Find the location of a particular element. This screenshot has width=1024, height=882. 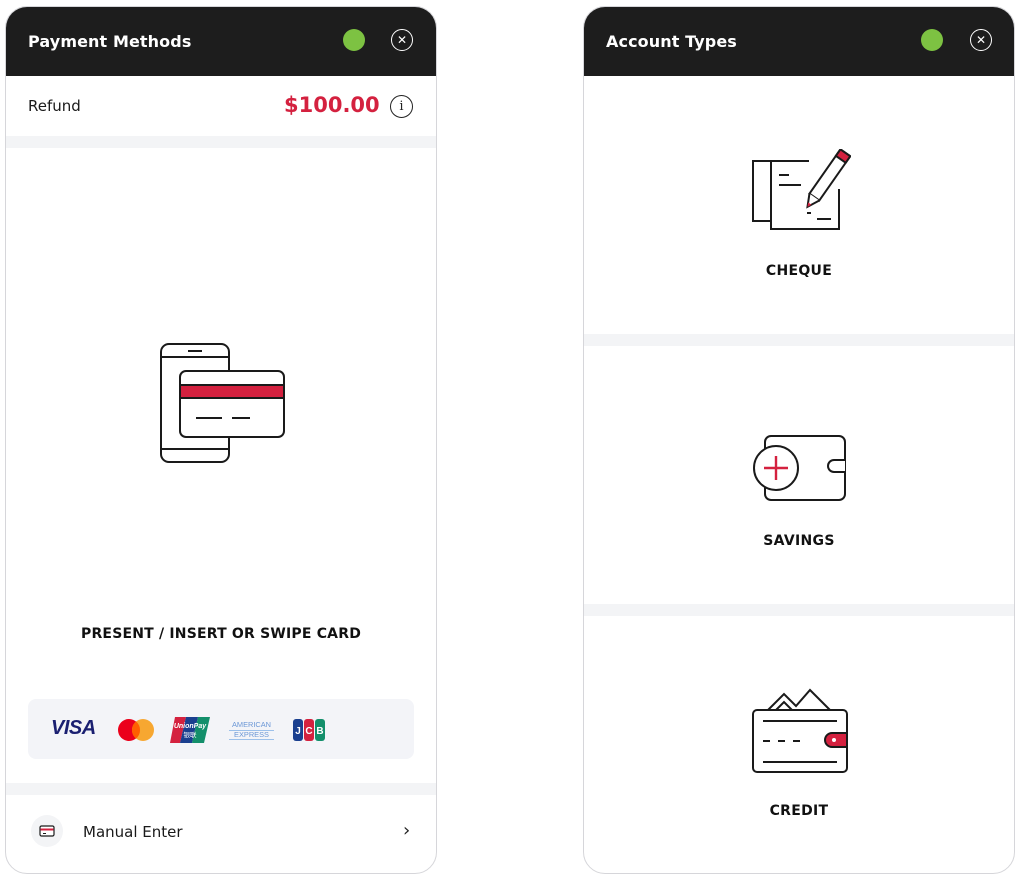

unionpay-text: UnionPay is located at coordinates (190, 726).